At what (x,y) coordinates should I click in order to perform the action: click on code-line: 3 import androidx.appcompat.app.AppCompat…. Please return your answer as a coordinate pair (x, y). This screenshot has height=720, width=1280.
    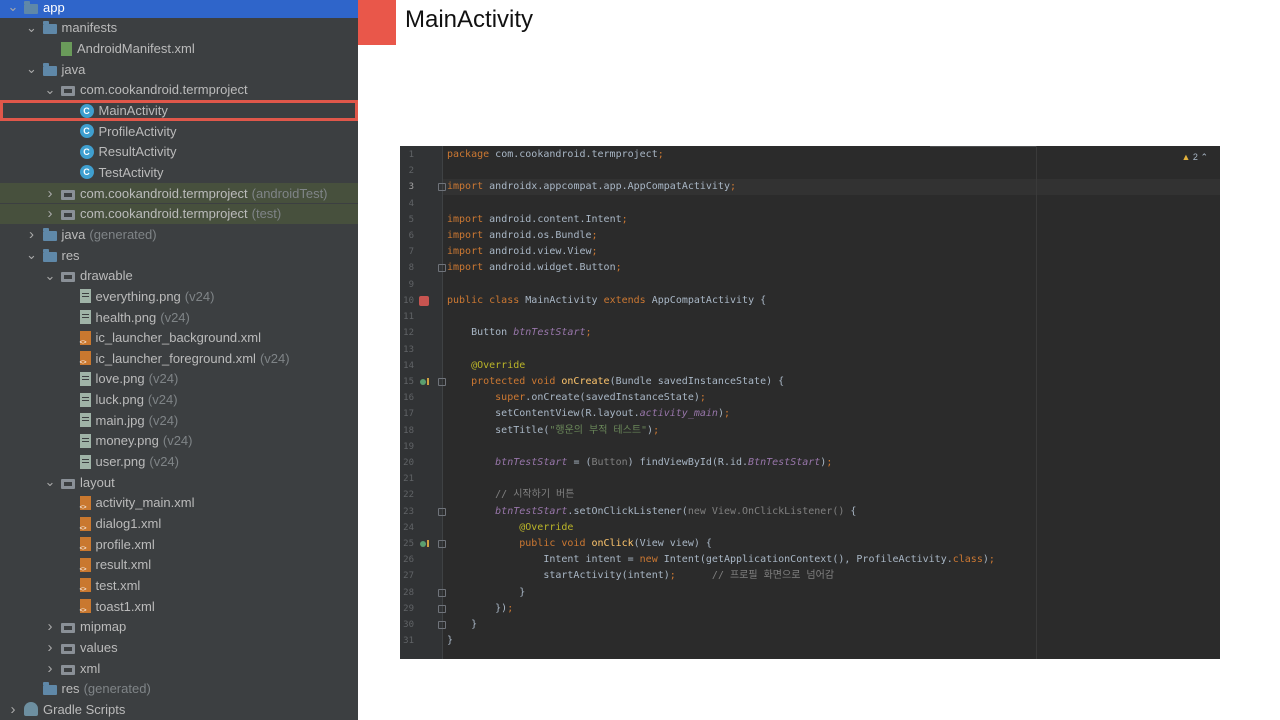
    Looking at the image, I should click on (810, 187).